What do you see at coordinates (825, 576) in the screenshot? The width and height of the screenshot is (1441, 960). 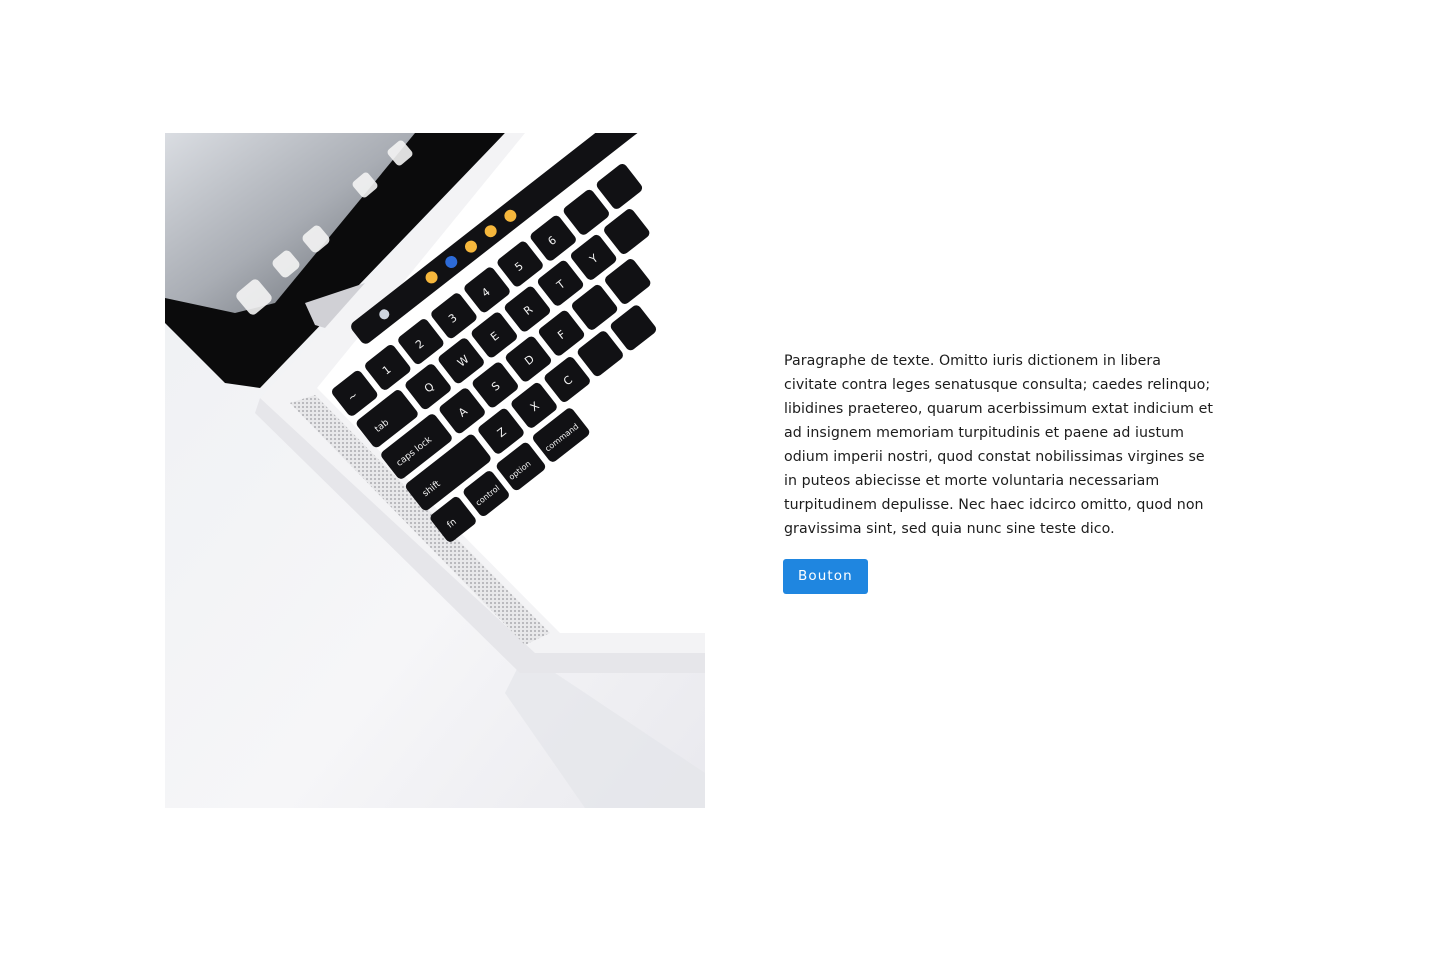 I see `primary-button: Bouton` at bounding box center [825, 576].